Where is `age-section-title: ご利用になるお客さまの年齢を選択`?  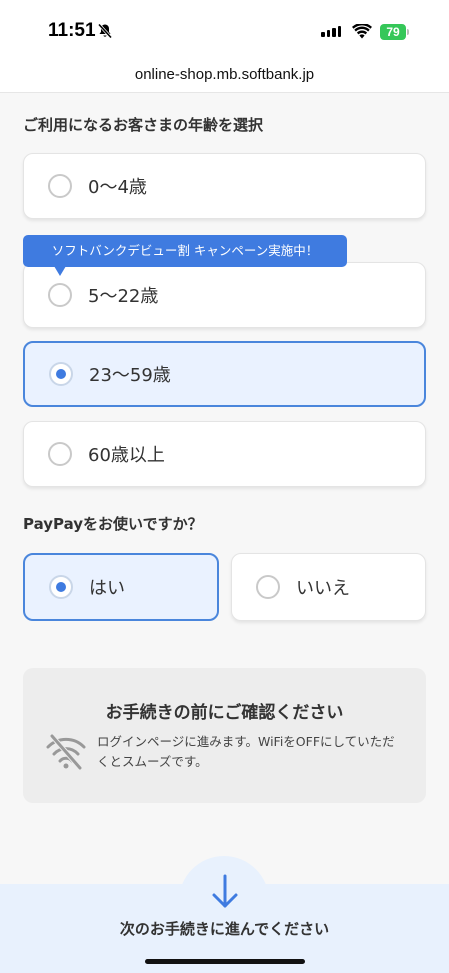
age-section-title: ご利用になるお客さまの年齢を選択 is located at coordinates (143, 125).